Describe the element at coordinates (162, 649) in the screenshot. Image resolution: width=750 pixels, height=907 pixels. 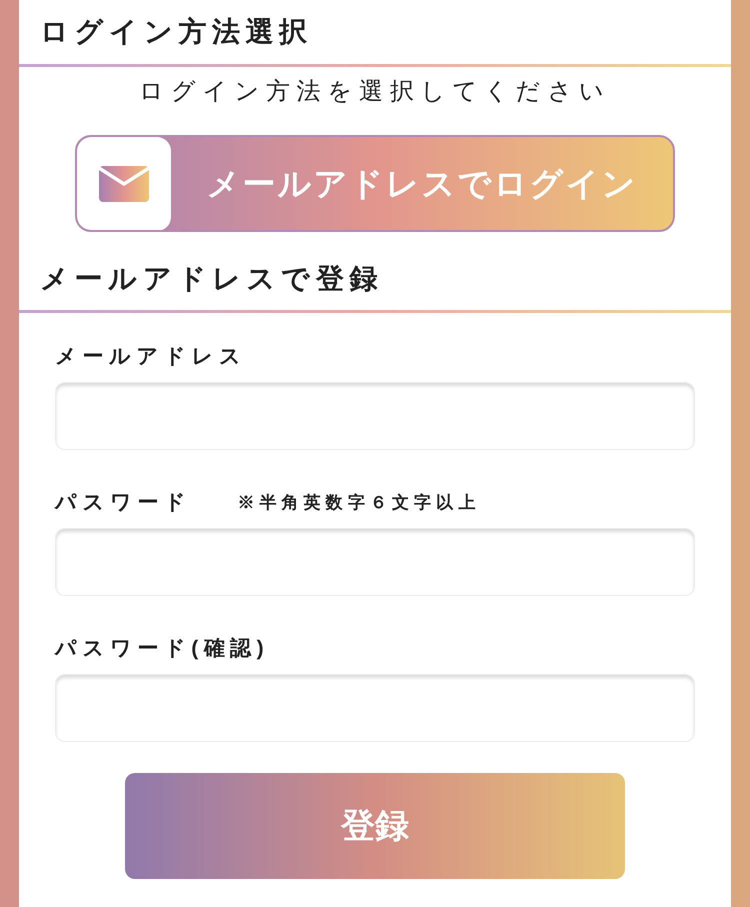
I see `field-label: パスワード(確認)` at that location.